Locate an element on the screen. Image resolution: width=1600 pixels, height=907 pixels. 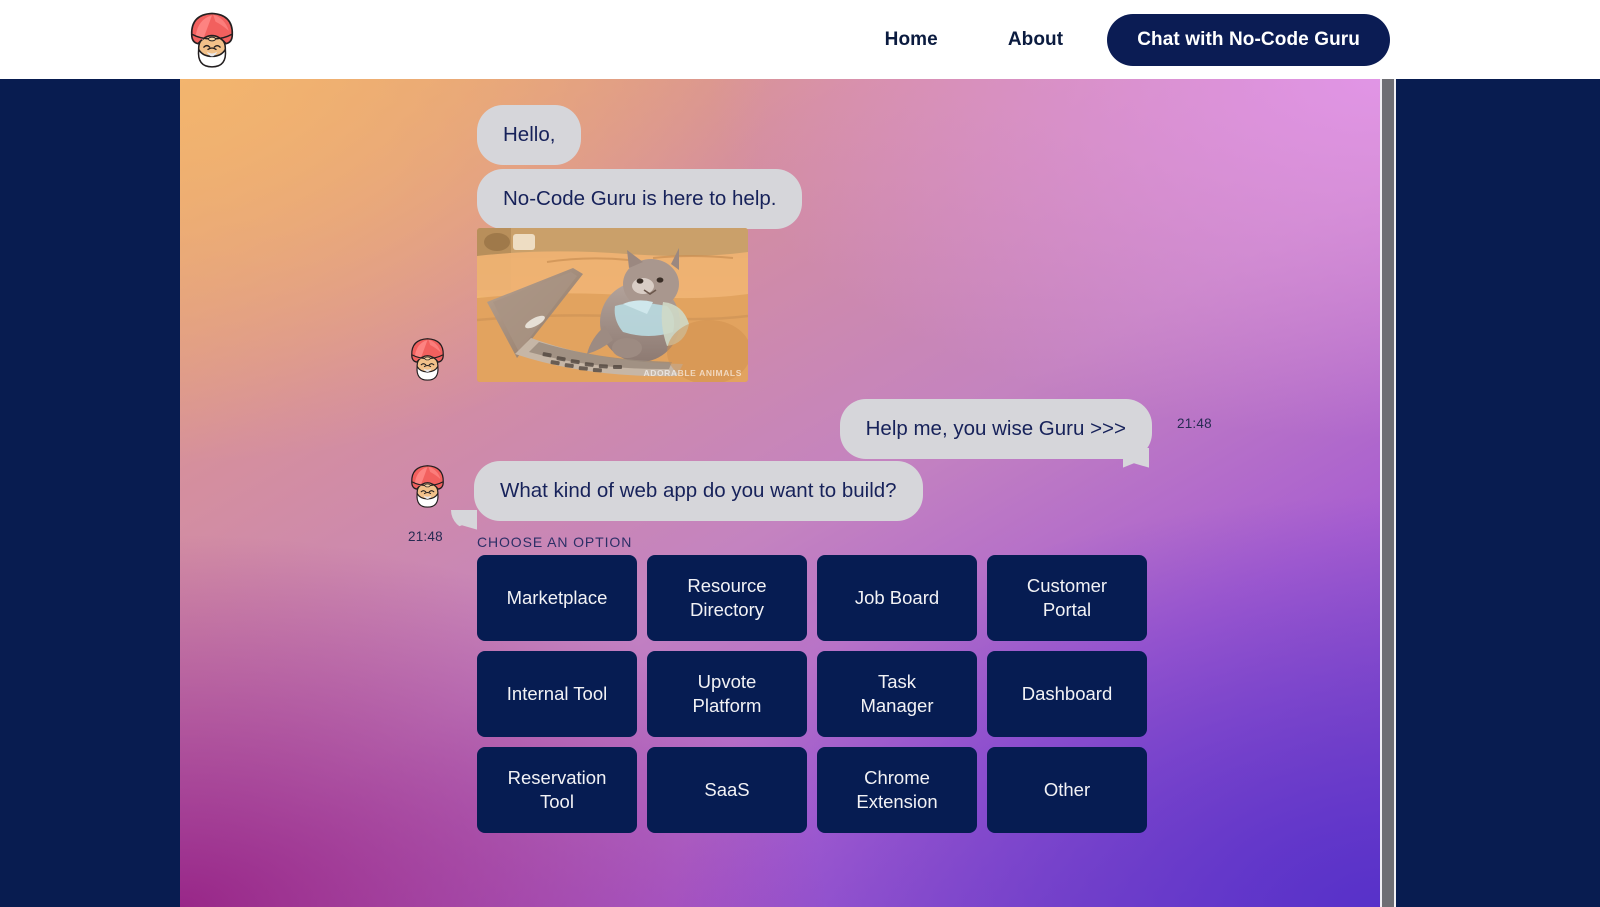
nav-link-home: Home is located at coordinates (911, 40).